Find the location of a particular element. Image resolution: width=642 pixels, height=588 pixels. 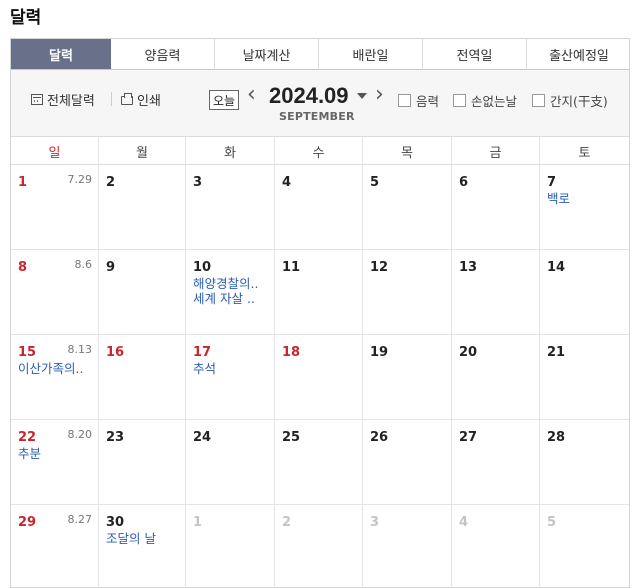

day-number: 12 is located at coordinates (379, 267).